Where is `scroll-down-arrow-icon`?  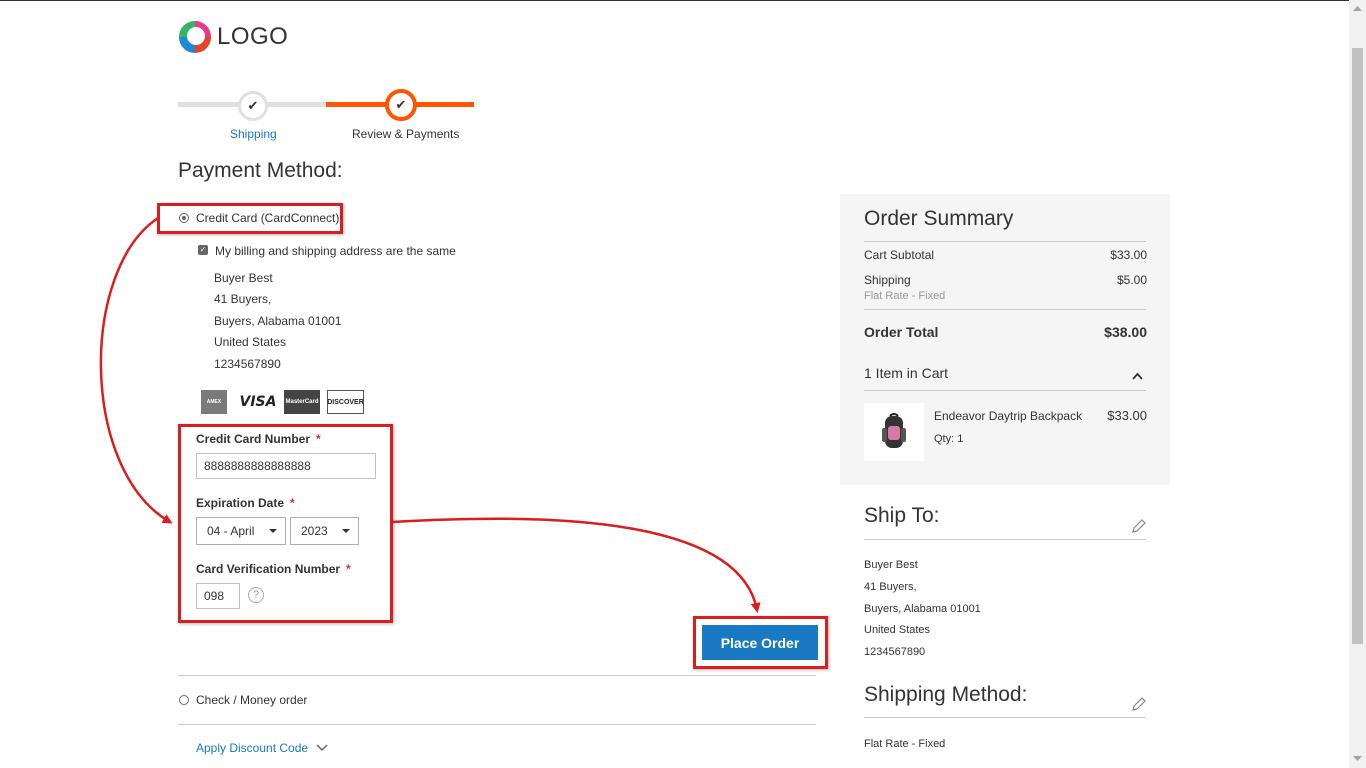 scroll-down-arrow-icon is located at coordinates (1357, 758).